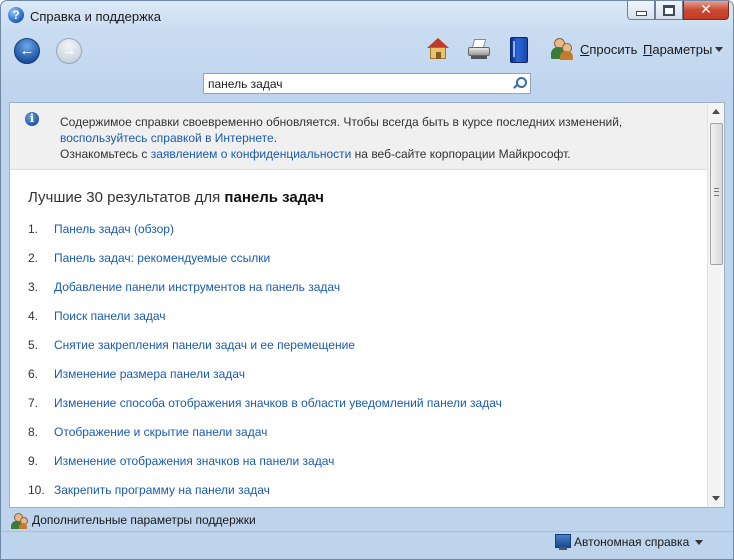 Image resolution: width=734 pixels, height=560 pixels. What do you see at coordinates (167, 138) in the screenshot?
I see `online-help-link: воспользуйтесь справкой в Интернете` at bounding box center [167, 138].